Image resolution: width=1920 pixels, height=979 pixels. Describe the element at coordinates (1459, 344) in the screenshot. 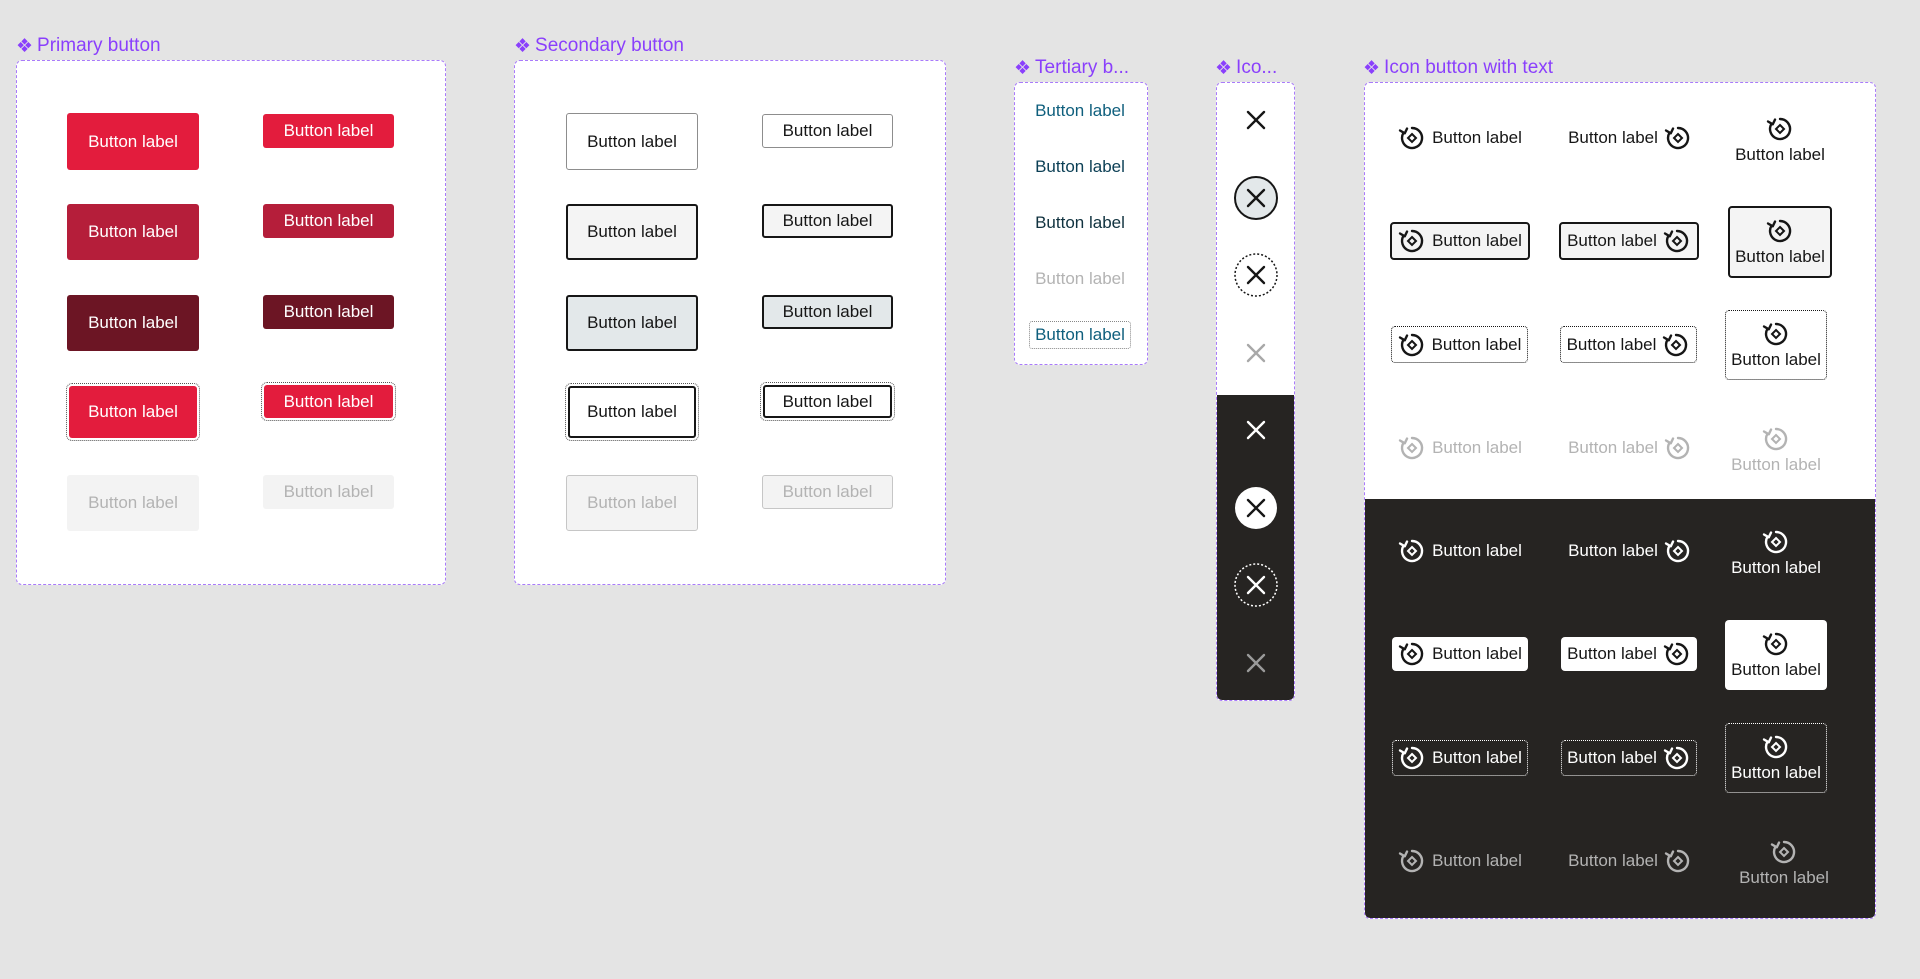

I see `icon-text-button-left-focus: Button label` at that location.